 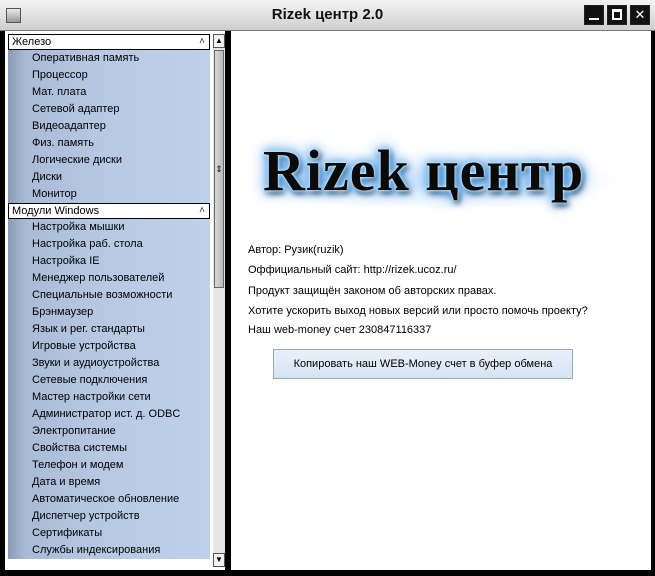 What do you see at coordinates (219, 560) in the screenshot?
I see `scroll-down-button: ▼` at bounding box center [219, 560].